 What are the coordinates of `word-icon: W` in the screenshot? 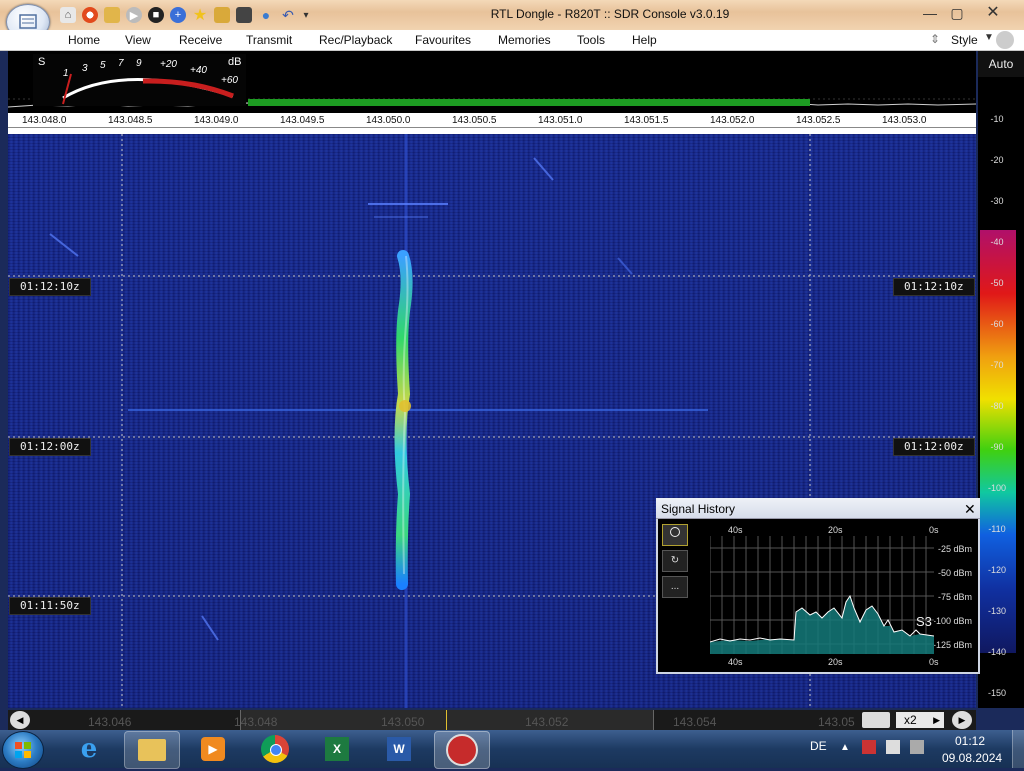 It's located at (399, 749).